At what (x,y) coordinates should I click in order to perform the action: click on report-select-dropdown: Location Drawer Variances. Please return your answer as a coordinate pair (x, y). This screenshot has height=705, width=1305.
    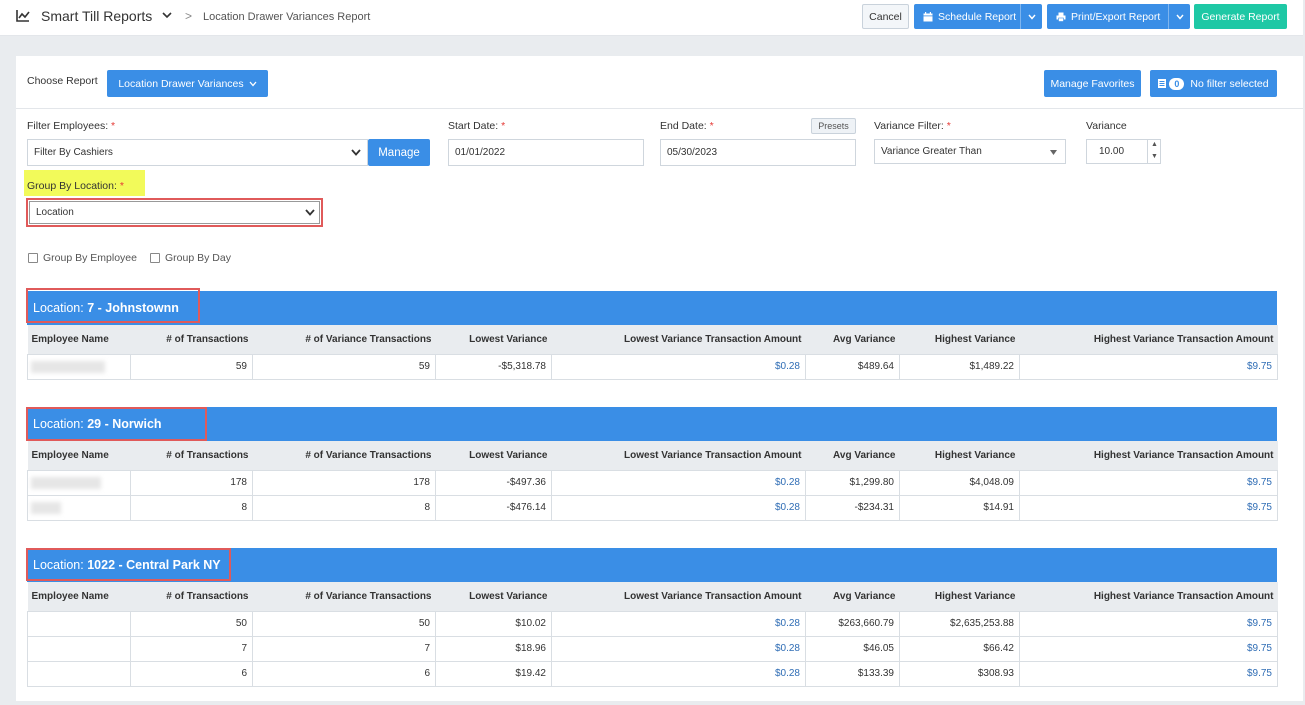
    Looking at the image, I should click on (187, 83).